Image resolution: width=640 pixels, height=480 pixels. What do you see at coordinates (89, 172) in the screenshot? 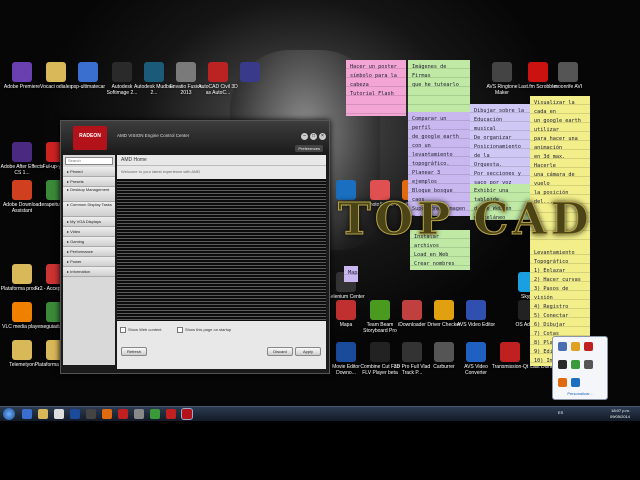
I see `sidebar-item: ▸ Pinned` at bounding box center [89, 172].